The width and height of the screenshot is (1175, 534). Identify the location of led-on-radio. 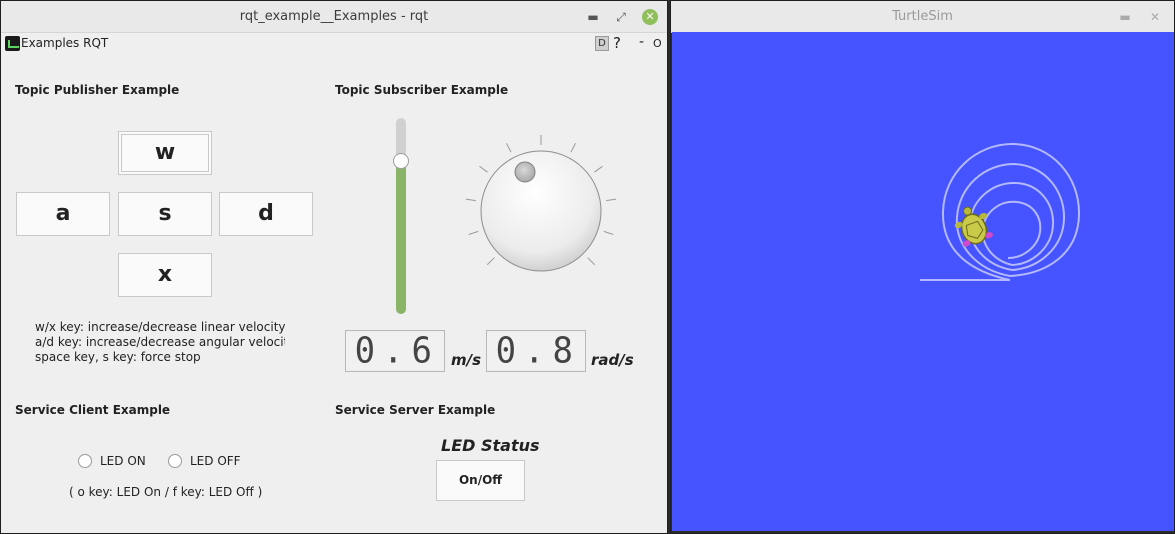
(85, 461).